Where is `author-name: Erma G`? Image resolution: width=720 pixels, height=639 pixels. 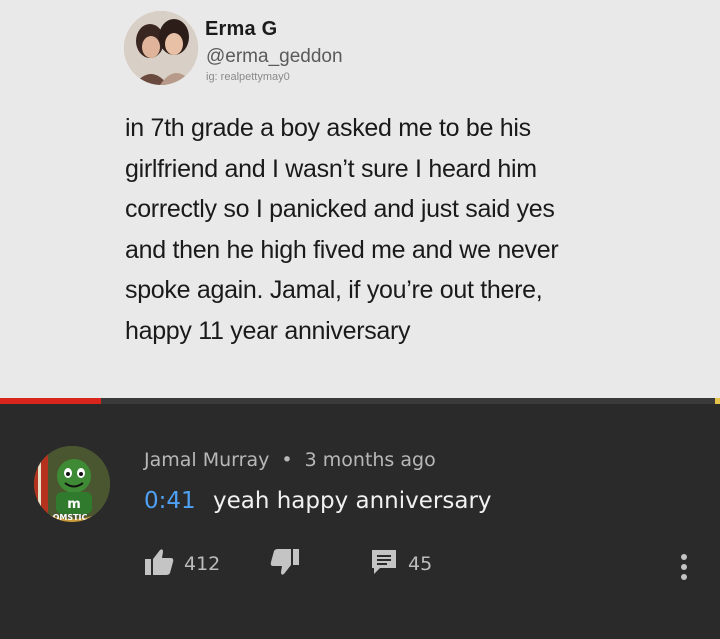
author-name: Erma G is located at coordinates (241, 29).